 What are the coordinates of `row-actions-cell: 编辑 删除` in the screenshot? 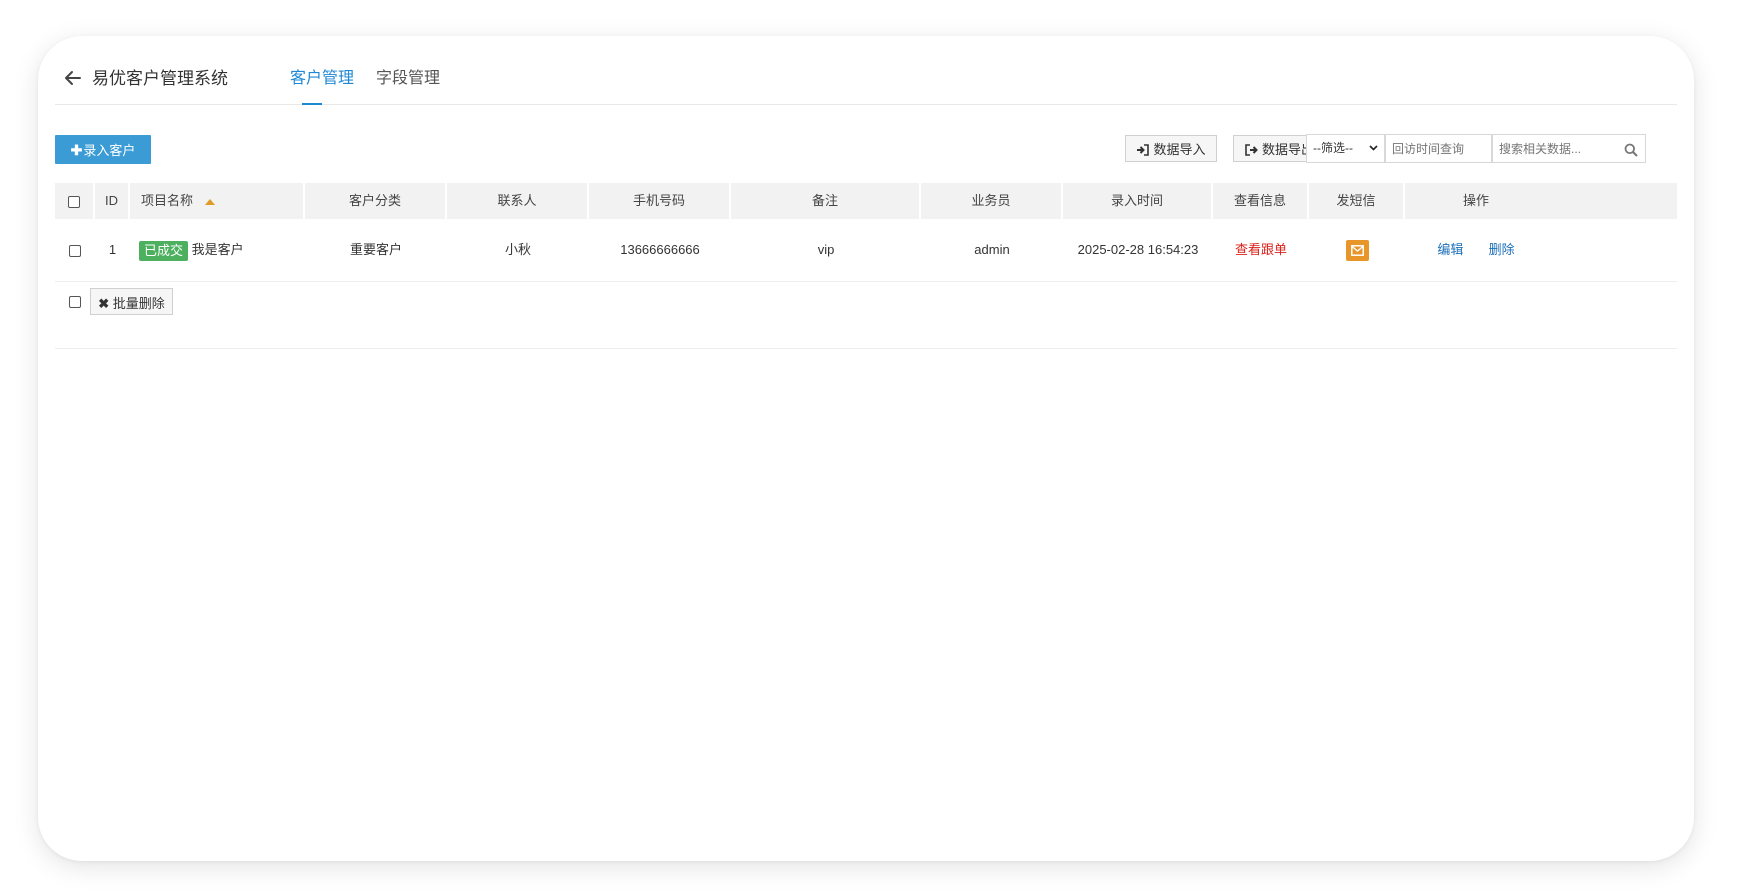 It's located at (1476, 250).